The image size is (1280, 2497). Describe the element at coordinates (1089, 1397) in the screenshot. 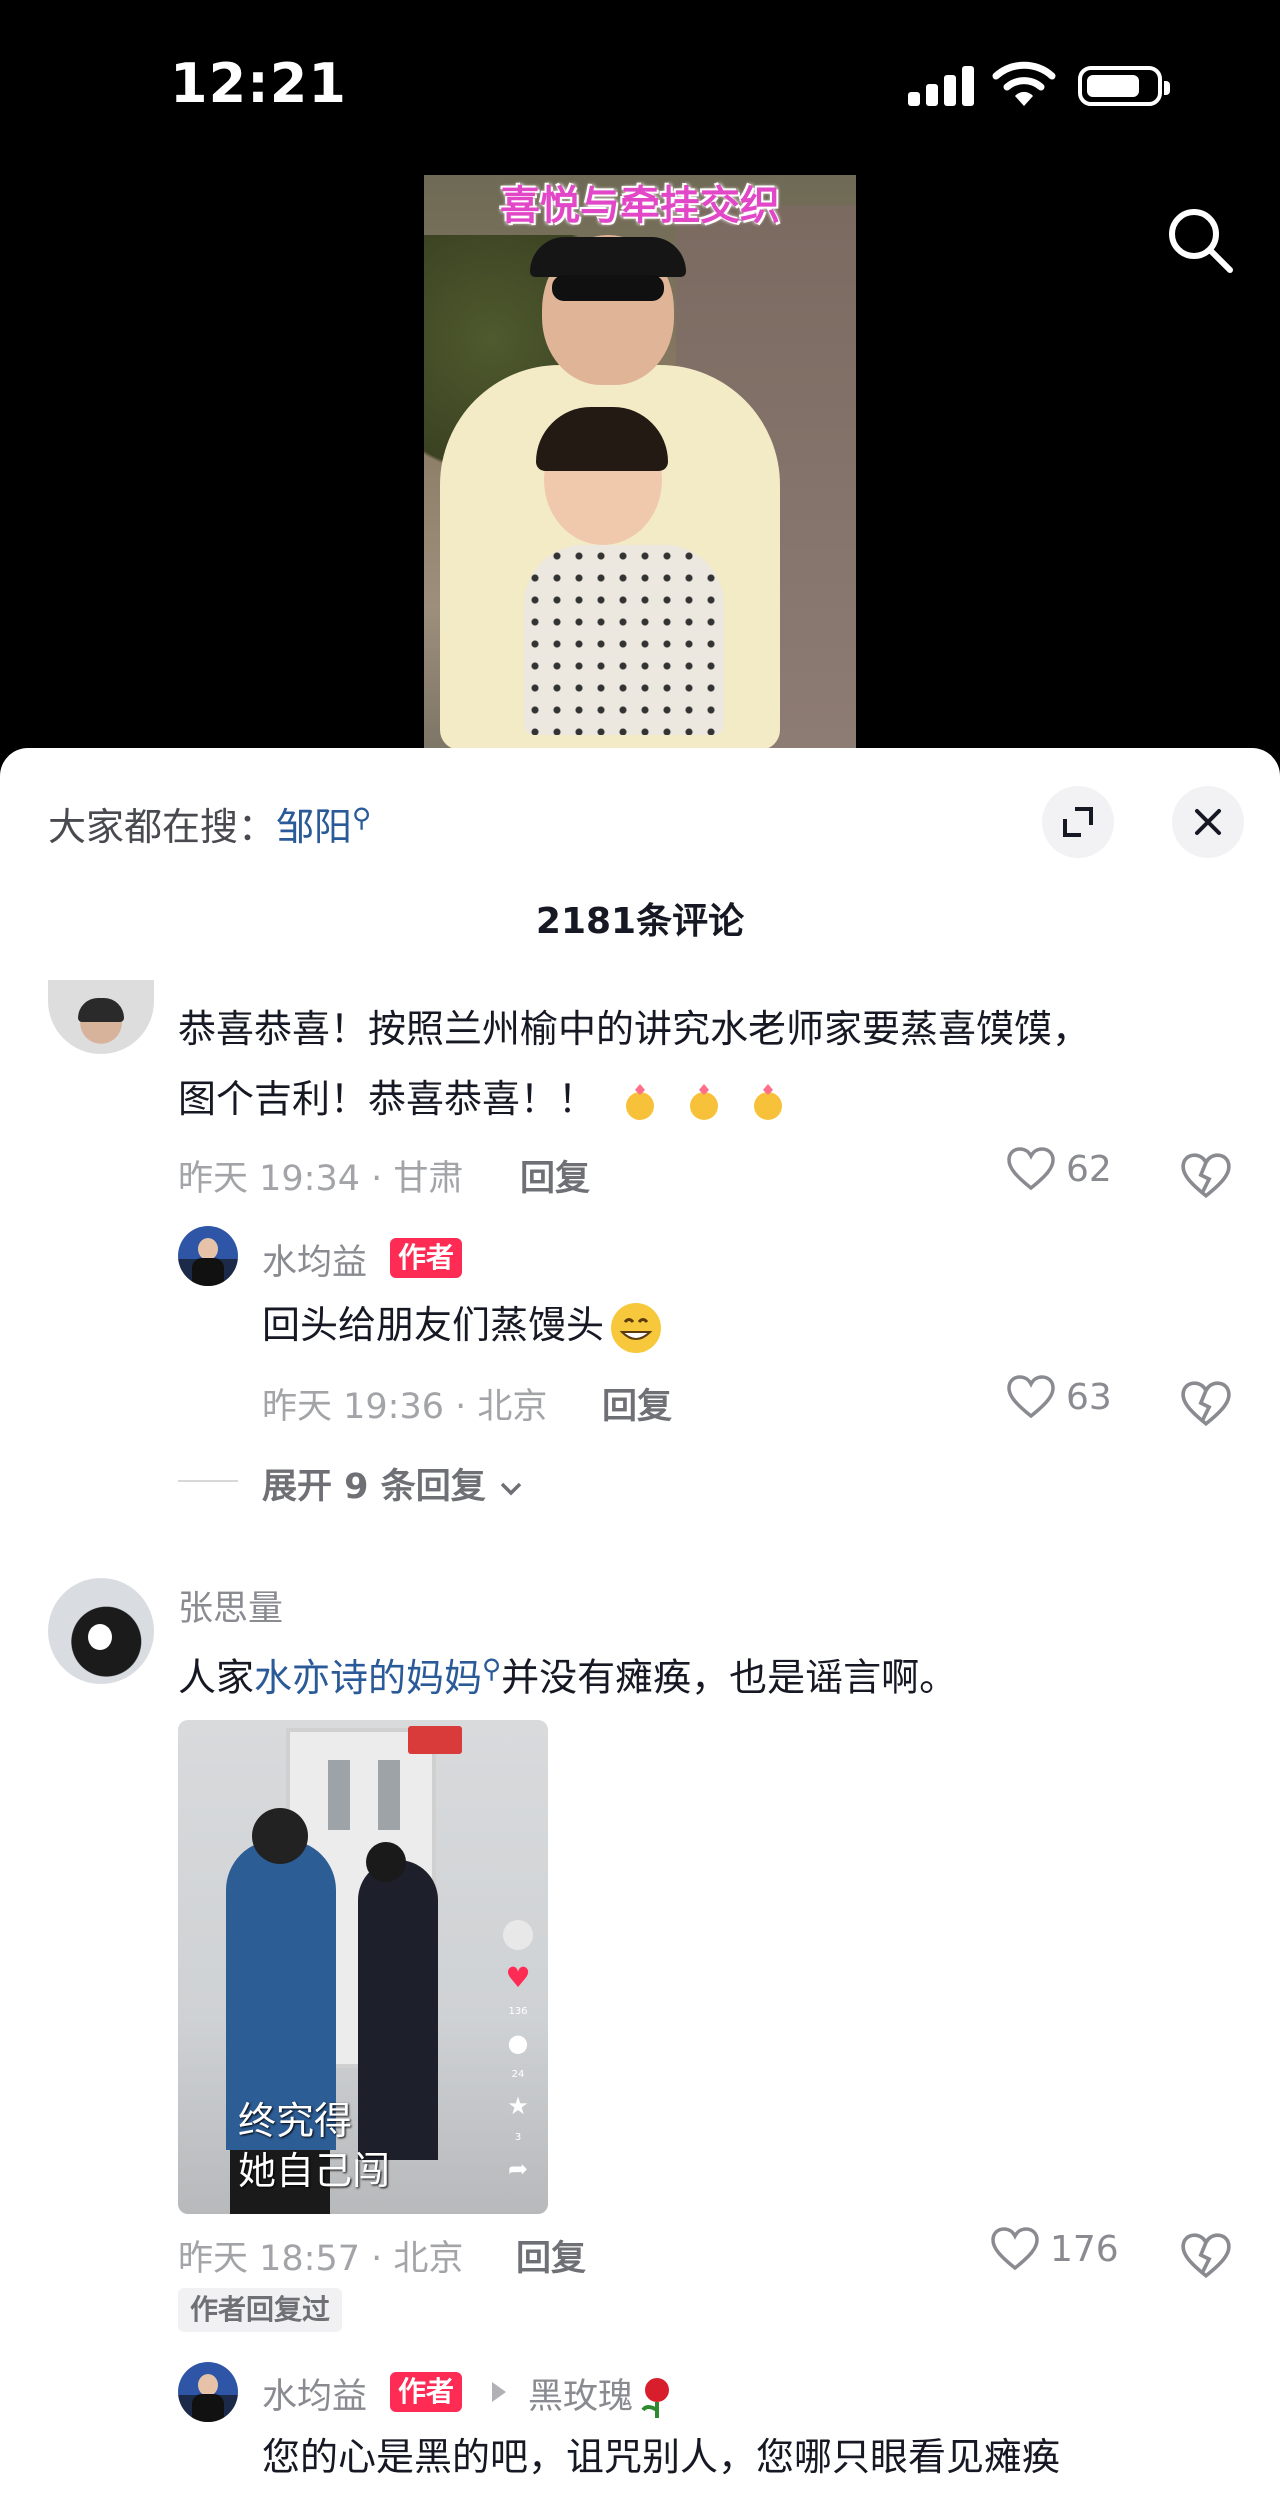

I see `like-count: 63` at that location.